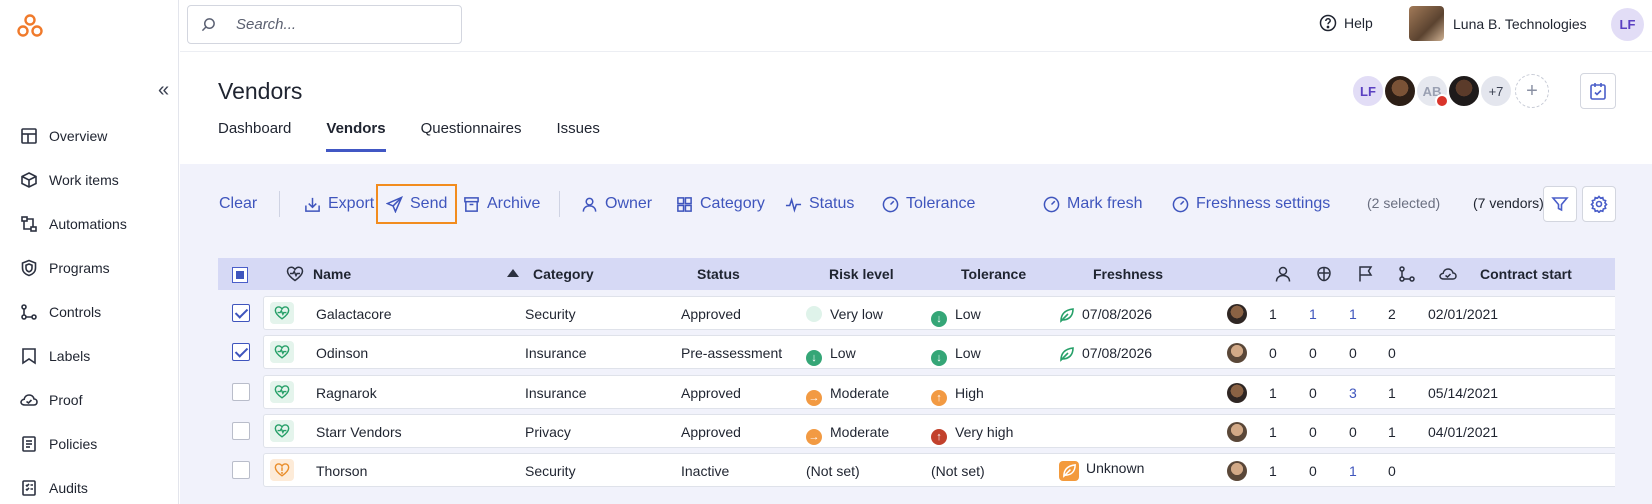  What do you see at coordinates (814, 314) in the screenshot?
I see `risk-very-low-icon` at bounding box center [814, 314].